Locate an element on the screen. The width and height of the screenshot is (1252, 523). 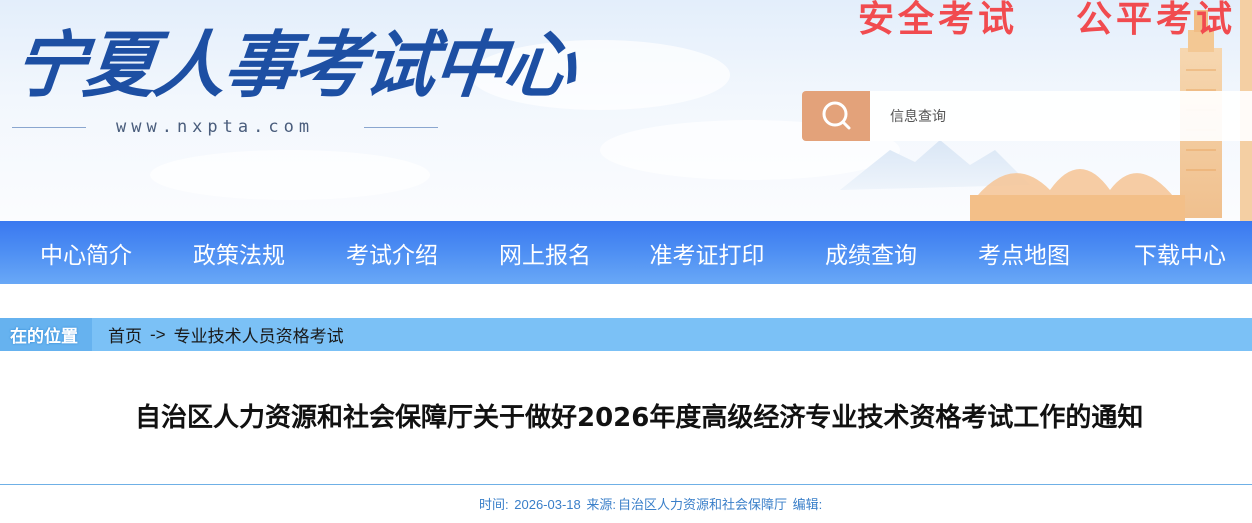
meta-time-value: 2026-03-18 is located at coordinates (547, 504).